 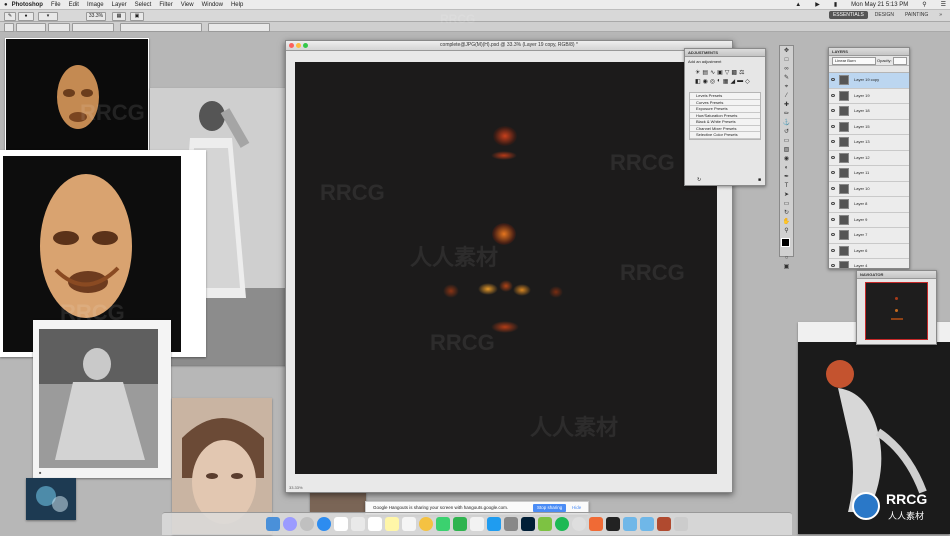 I want to click on auto-select-dropdown, so click(x=59, y=27).